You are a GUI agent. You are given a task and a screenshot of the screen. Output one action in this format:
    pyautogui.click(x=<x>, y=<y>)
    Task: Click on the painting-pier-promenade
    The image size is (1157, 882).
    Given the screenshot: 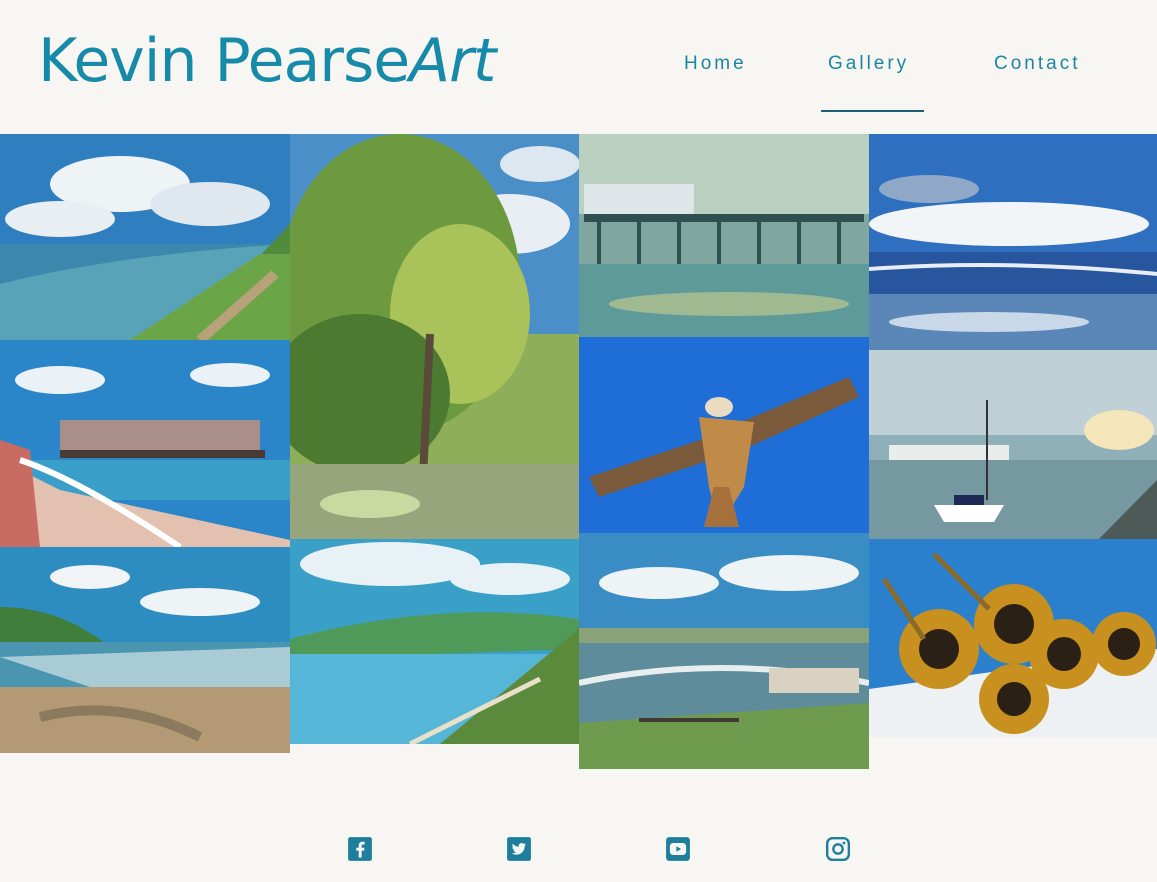 What is the action you would take?
    pyautogui.click(x=145, y=443)
    